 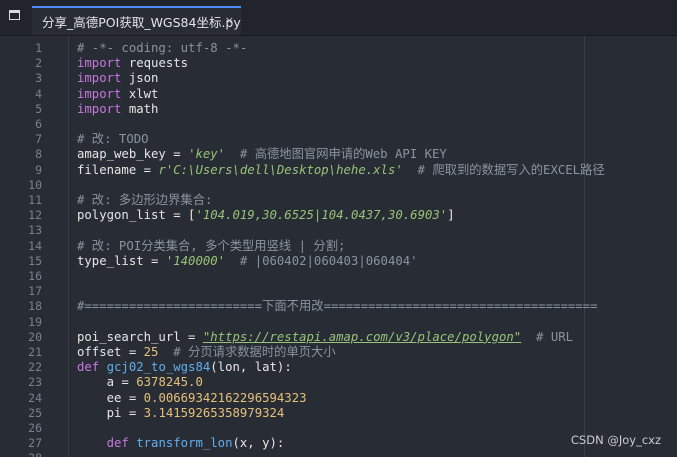 What do you see at coordinates (110, 412) in the screenshot?
I see `code-token-plain: pi =` at bounding box center [110, 412].